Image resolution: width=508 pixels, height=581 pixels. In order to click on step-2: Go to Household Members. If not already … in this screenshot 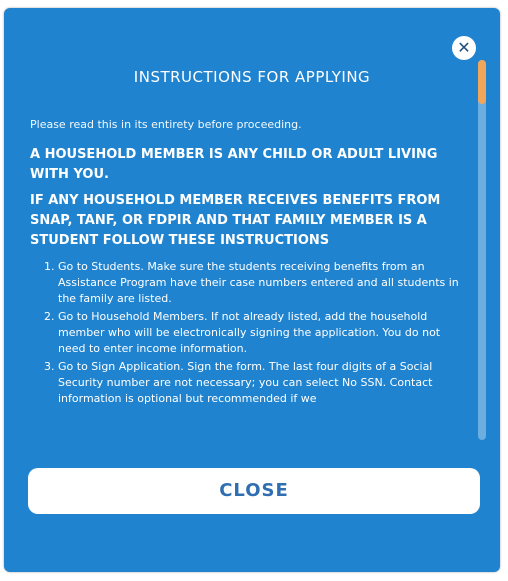, I will do `click(264, 333)`.